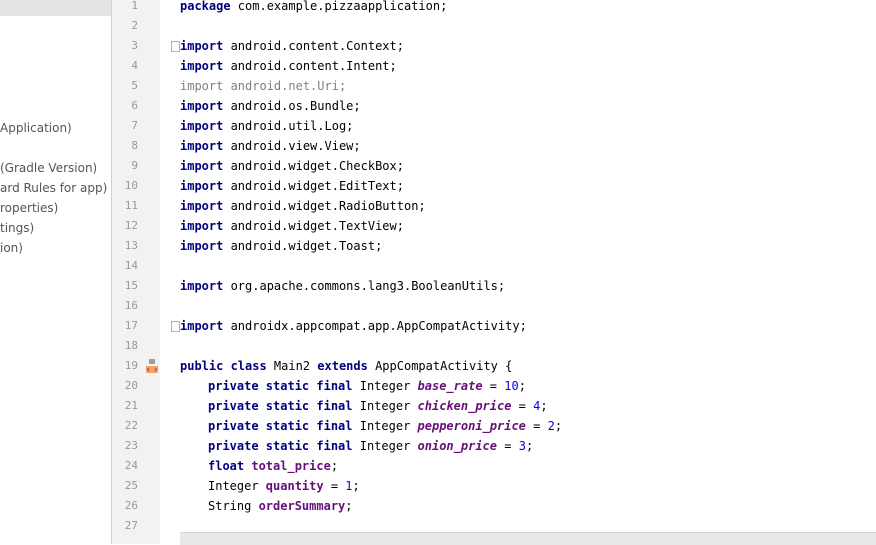 This screenshot has width=876, height=545. I want to click on line-number: 14, so click(131, 265).